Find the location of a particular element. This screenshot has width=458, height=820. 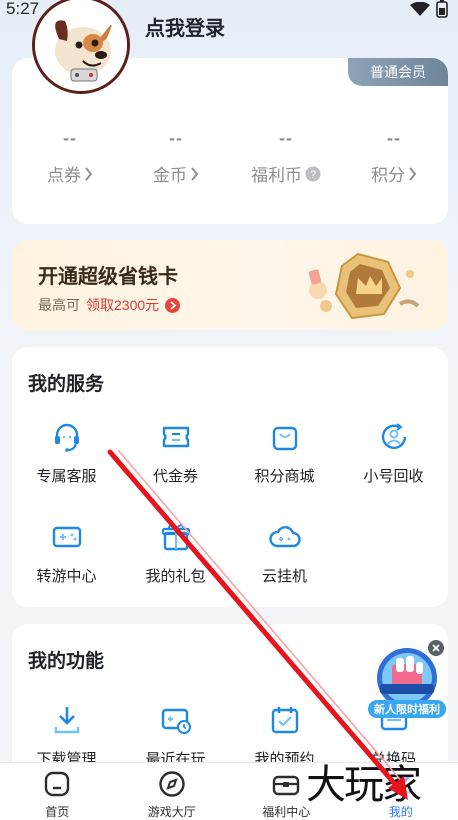

cloud-game-icon is located at coordinates (284, 537).